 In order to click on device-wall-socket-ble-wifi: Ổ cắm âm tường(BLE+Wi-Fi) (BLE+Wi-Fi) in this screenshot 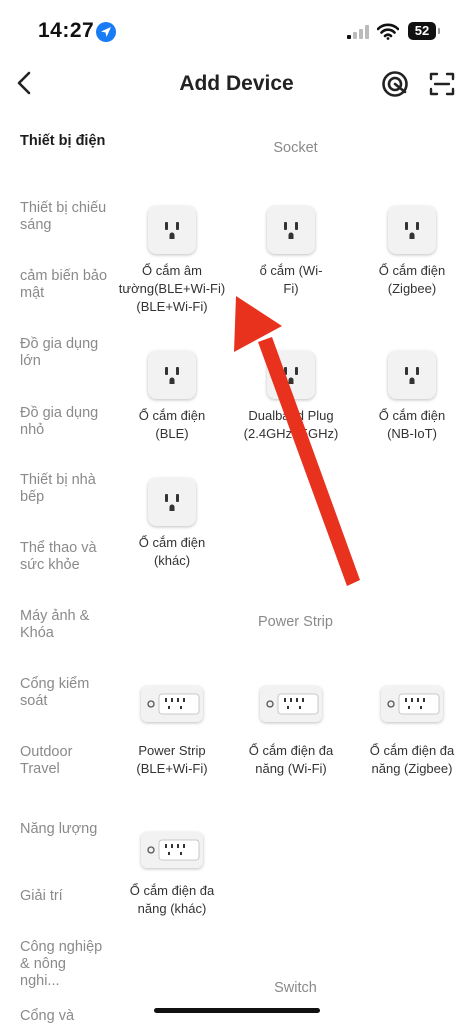, I will do `click(172, 261)`.